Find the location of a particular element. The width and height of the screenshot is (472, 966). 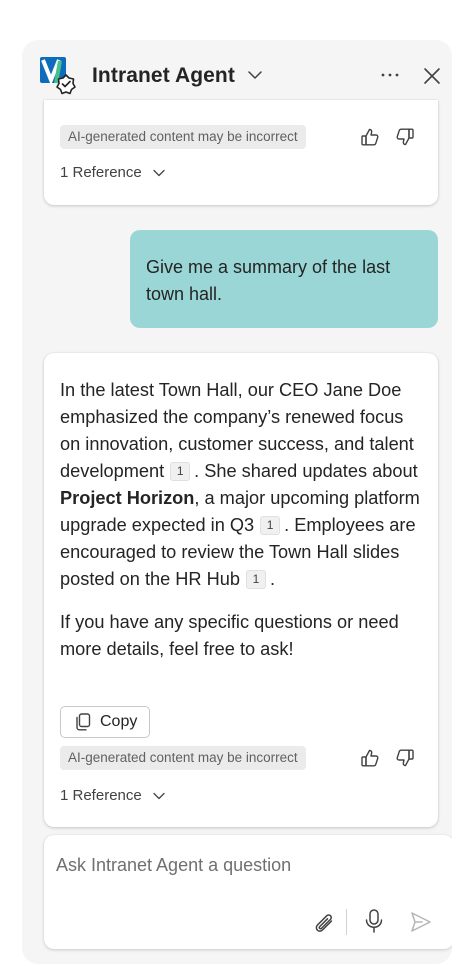

microphone-icon is located at coordinates (374, 921).